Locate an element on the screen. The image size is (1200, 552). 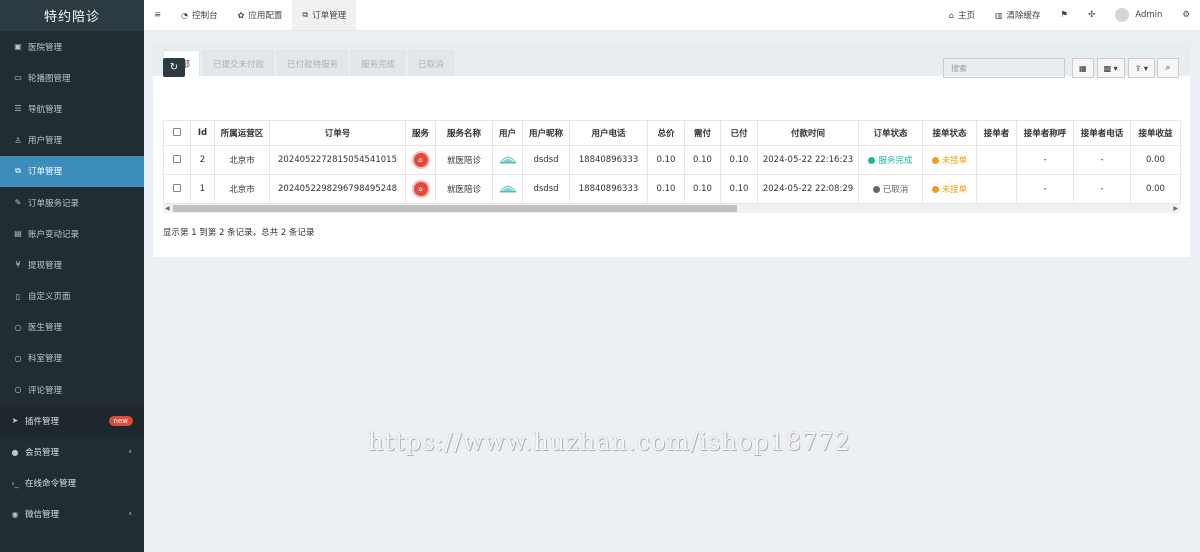
sidebar-item-withdraw: ¥ 提现管理 is located at coordinates (72, 264).